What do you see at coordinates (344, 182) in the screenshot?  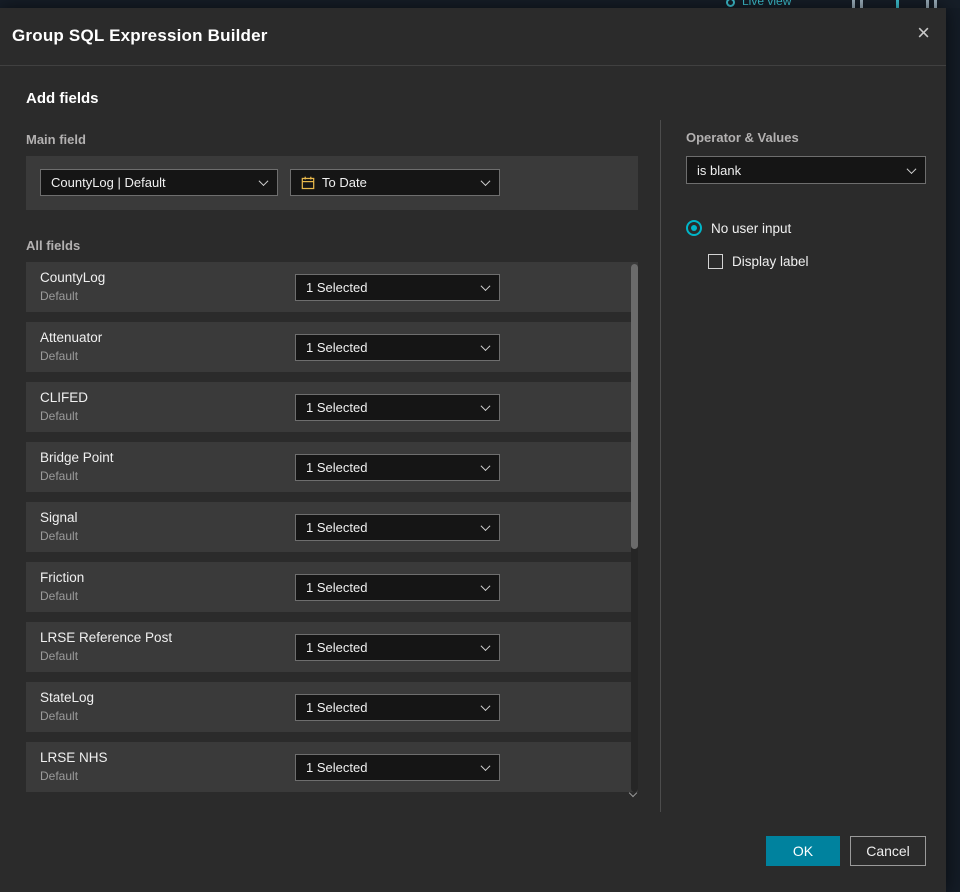 I see `date-option-select-value: To Date` at bounding box center [344, 182].